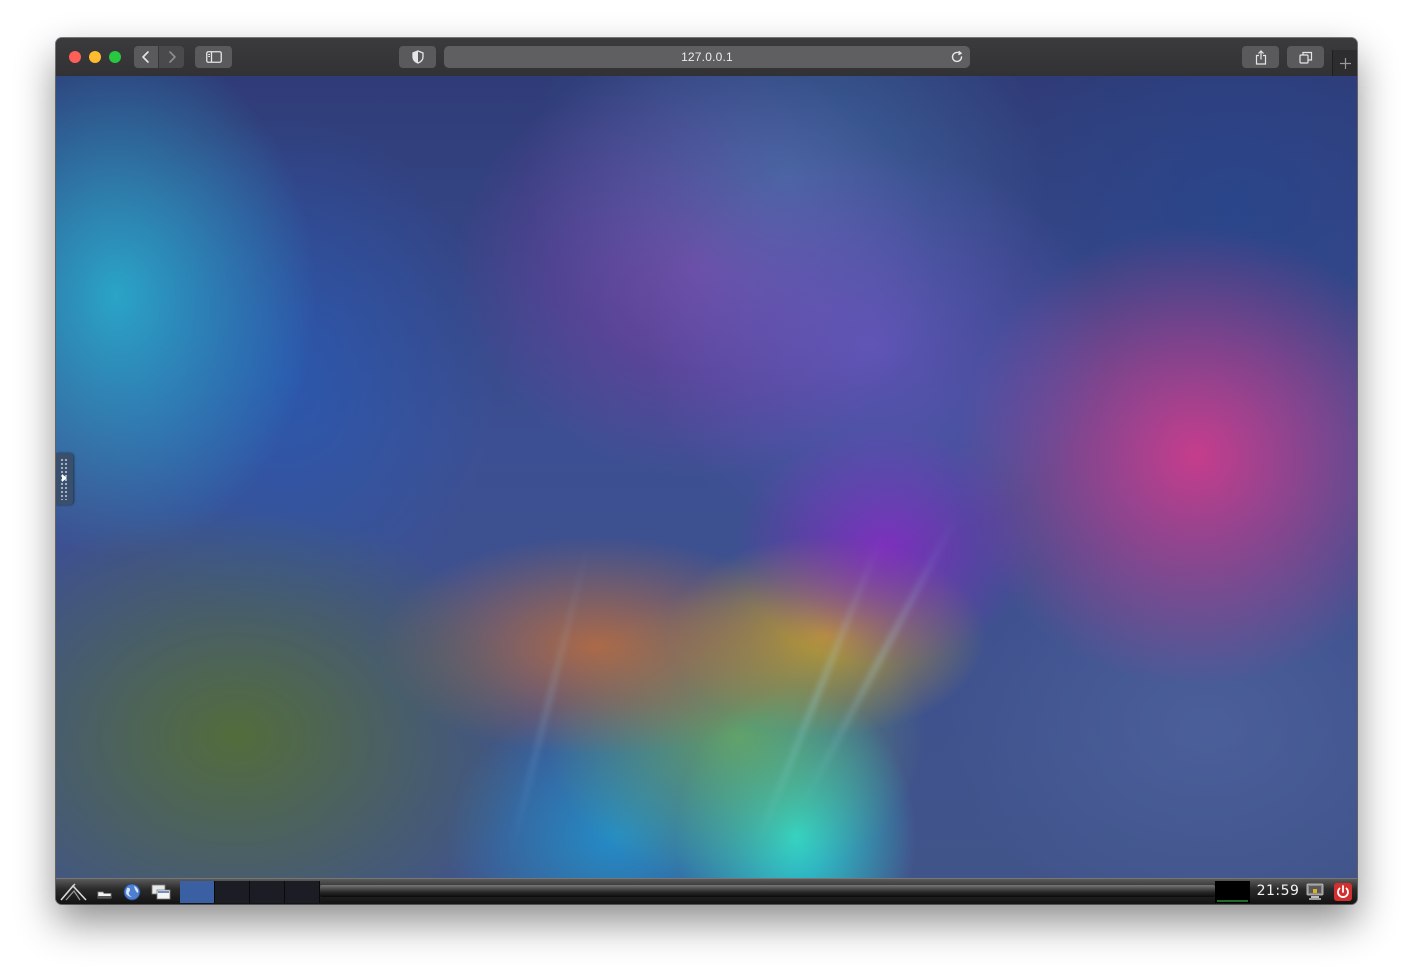  Describe the element at coordinates (957, 57) in the screenshot. I see `reload-icon` at that location.